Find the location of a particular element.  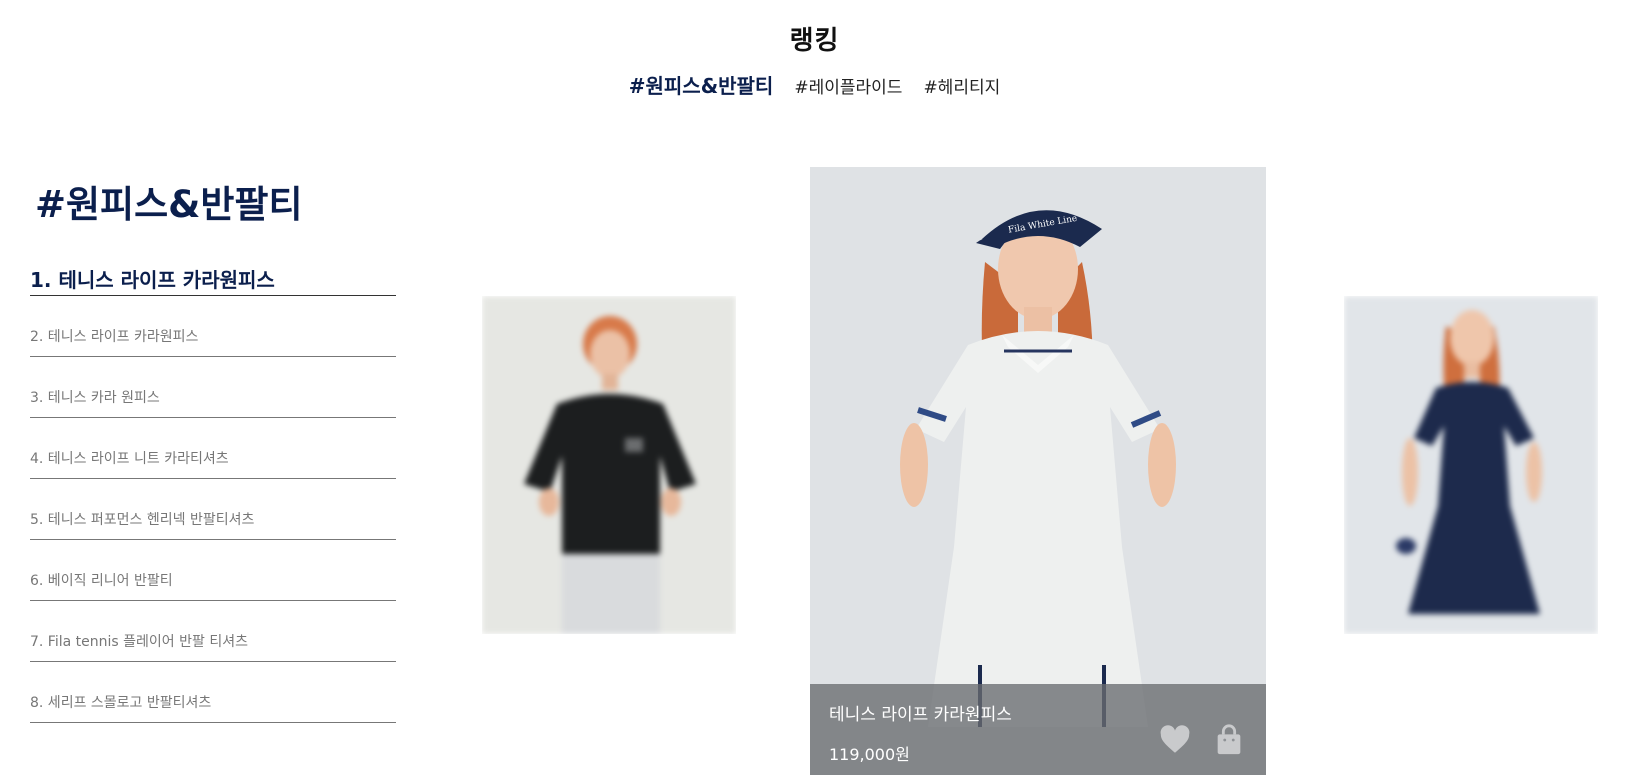

ranking-item-4: 4. 테니스 라이프 니트 카라티셔츠 is located at coordinates (213, 448).